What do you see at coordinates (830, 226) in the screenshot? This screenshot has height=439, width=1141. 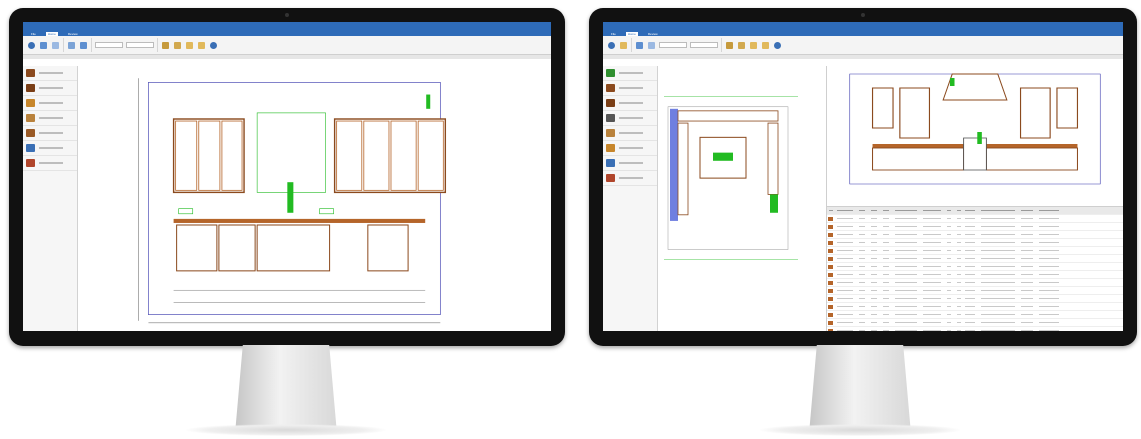 I see `cabinet-swatch-icon` at bounding box center [830, 226].